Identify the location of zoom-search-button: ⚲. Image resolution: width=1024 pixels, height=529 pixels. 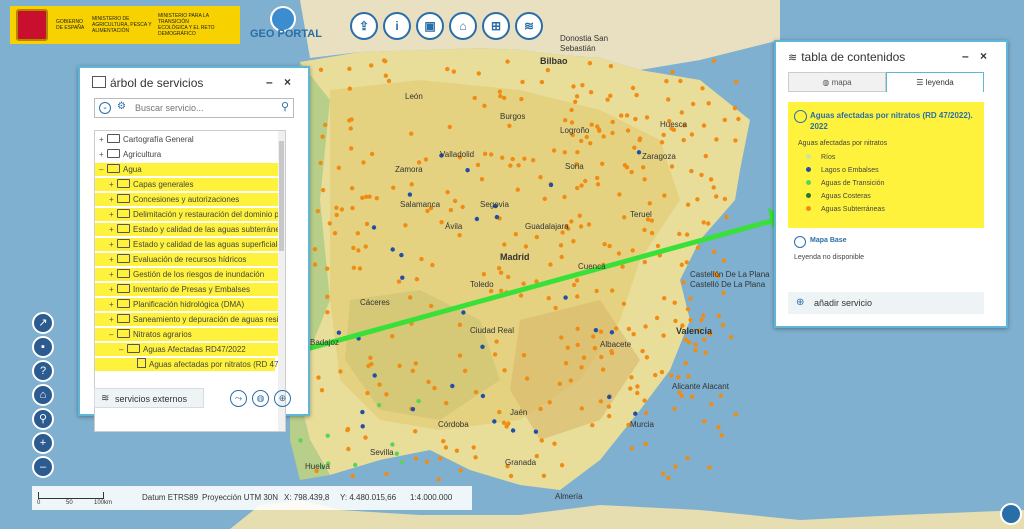
(43, 419).